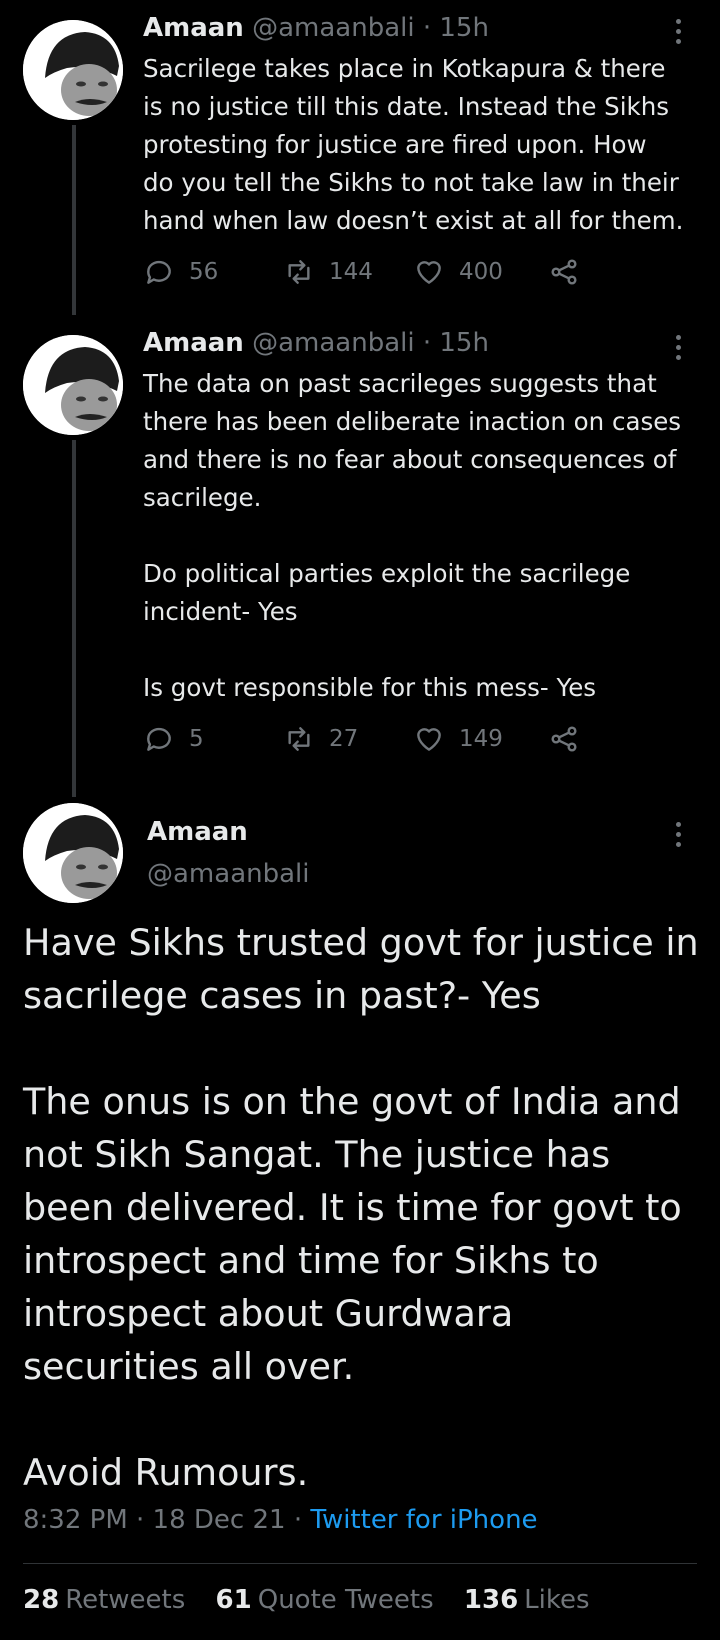 The height and width of the screenshot is (1640, 720). I want to click on tweet-meta: 8:32 PM · 18 Dec 21 · Twitter for iPhone, so click(280, 1520).